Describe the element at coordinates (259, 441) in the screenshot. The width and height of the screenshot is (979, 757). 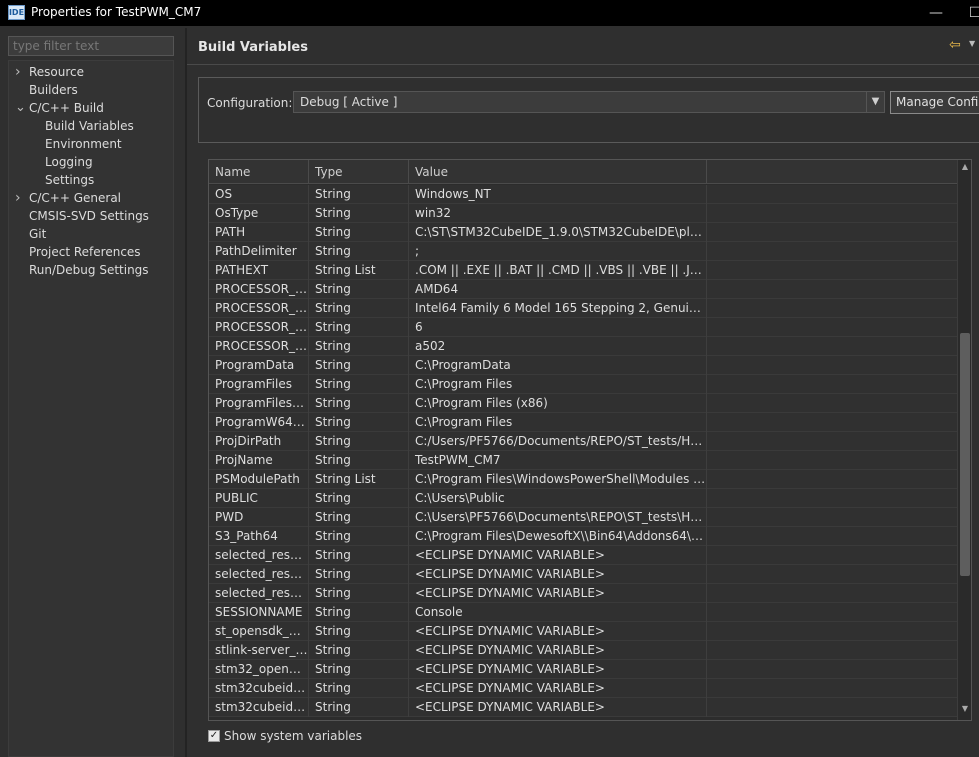
I see `variable-name-cell: ProjDirPath` at that location.